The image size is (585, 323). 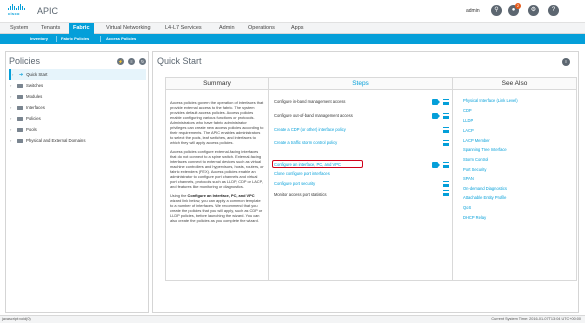 What do you see at coordinates (473, 11) in the screenshot?
I see `user-menu: admin` at bounding box center [473, 11].